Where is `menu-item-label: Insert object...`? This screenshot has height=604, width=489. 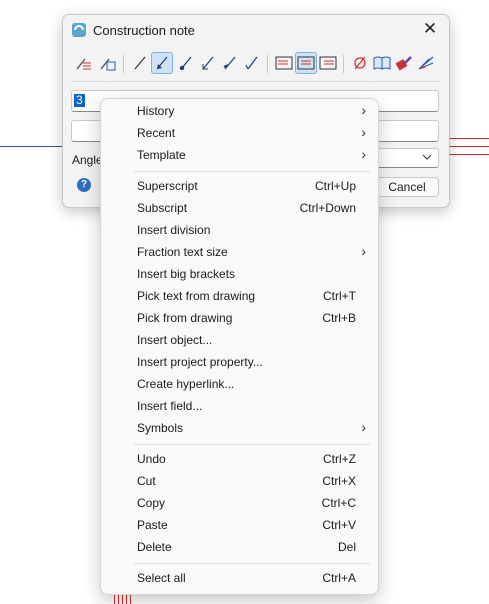 menu-item-label: Insert object... is located at coordinates (175, 340).